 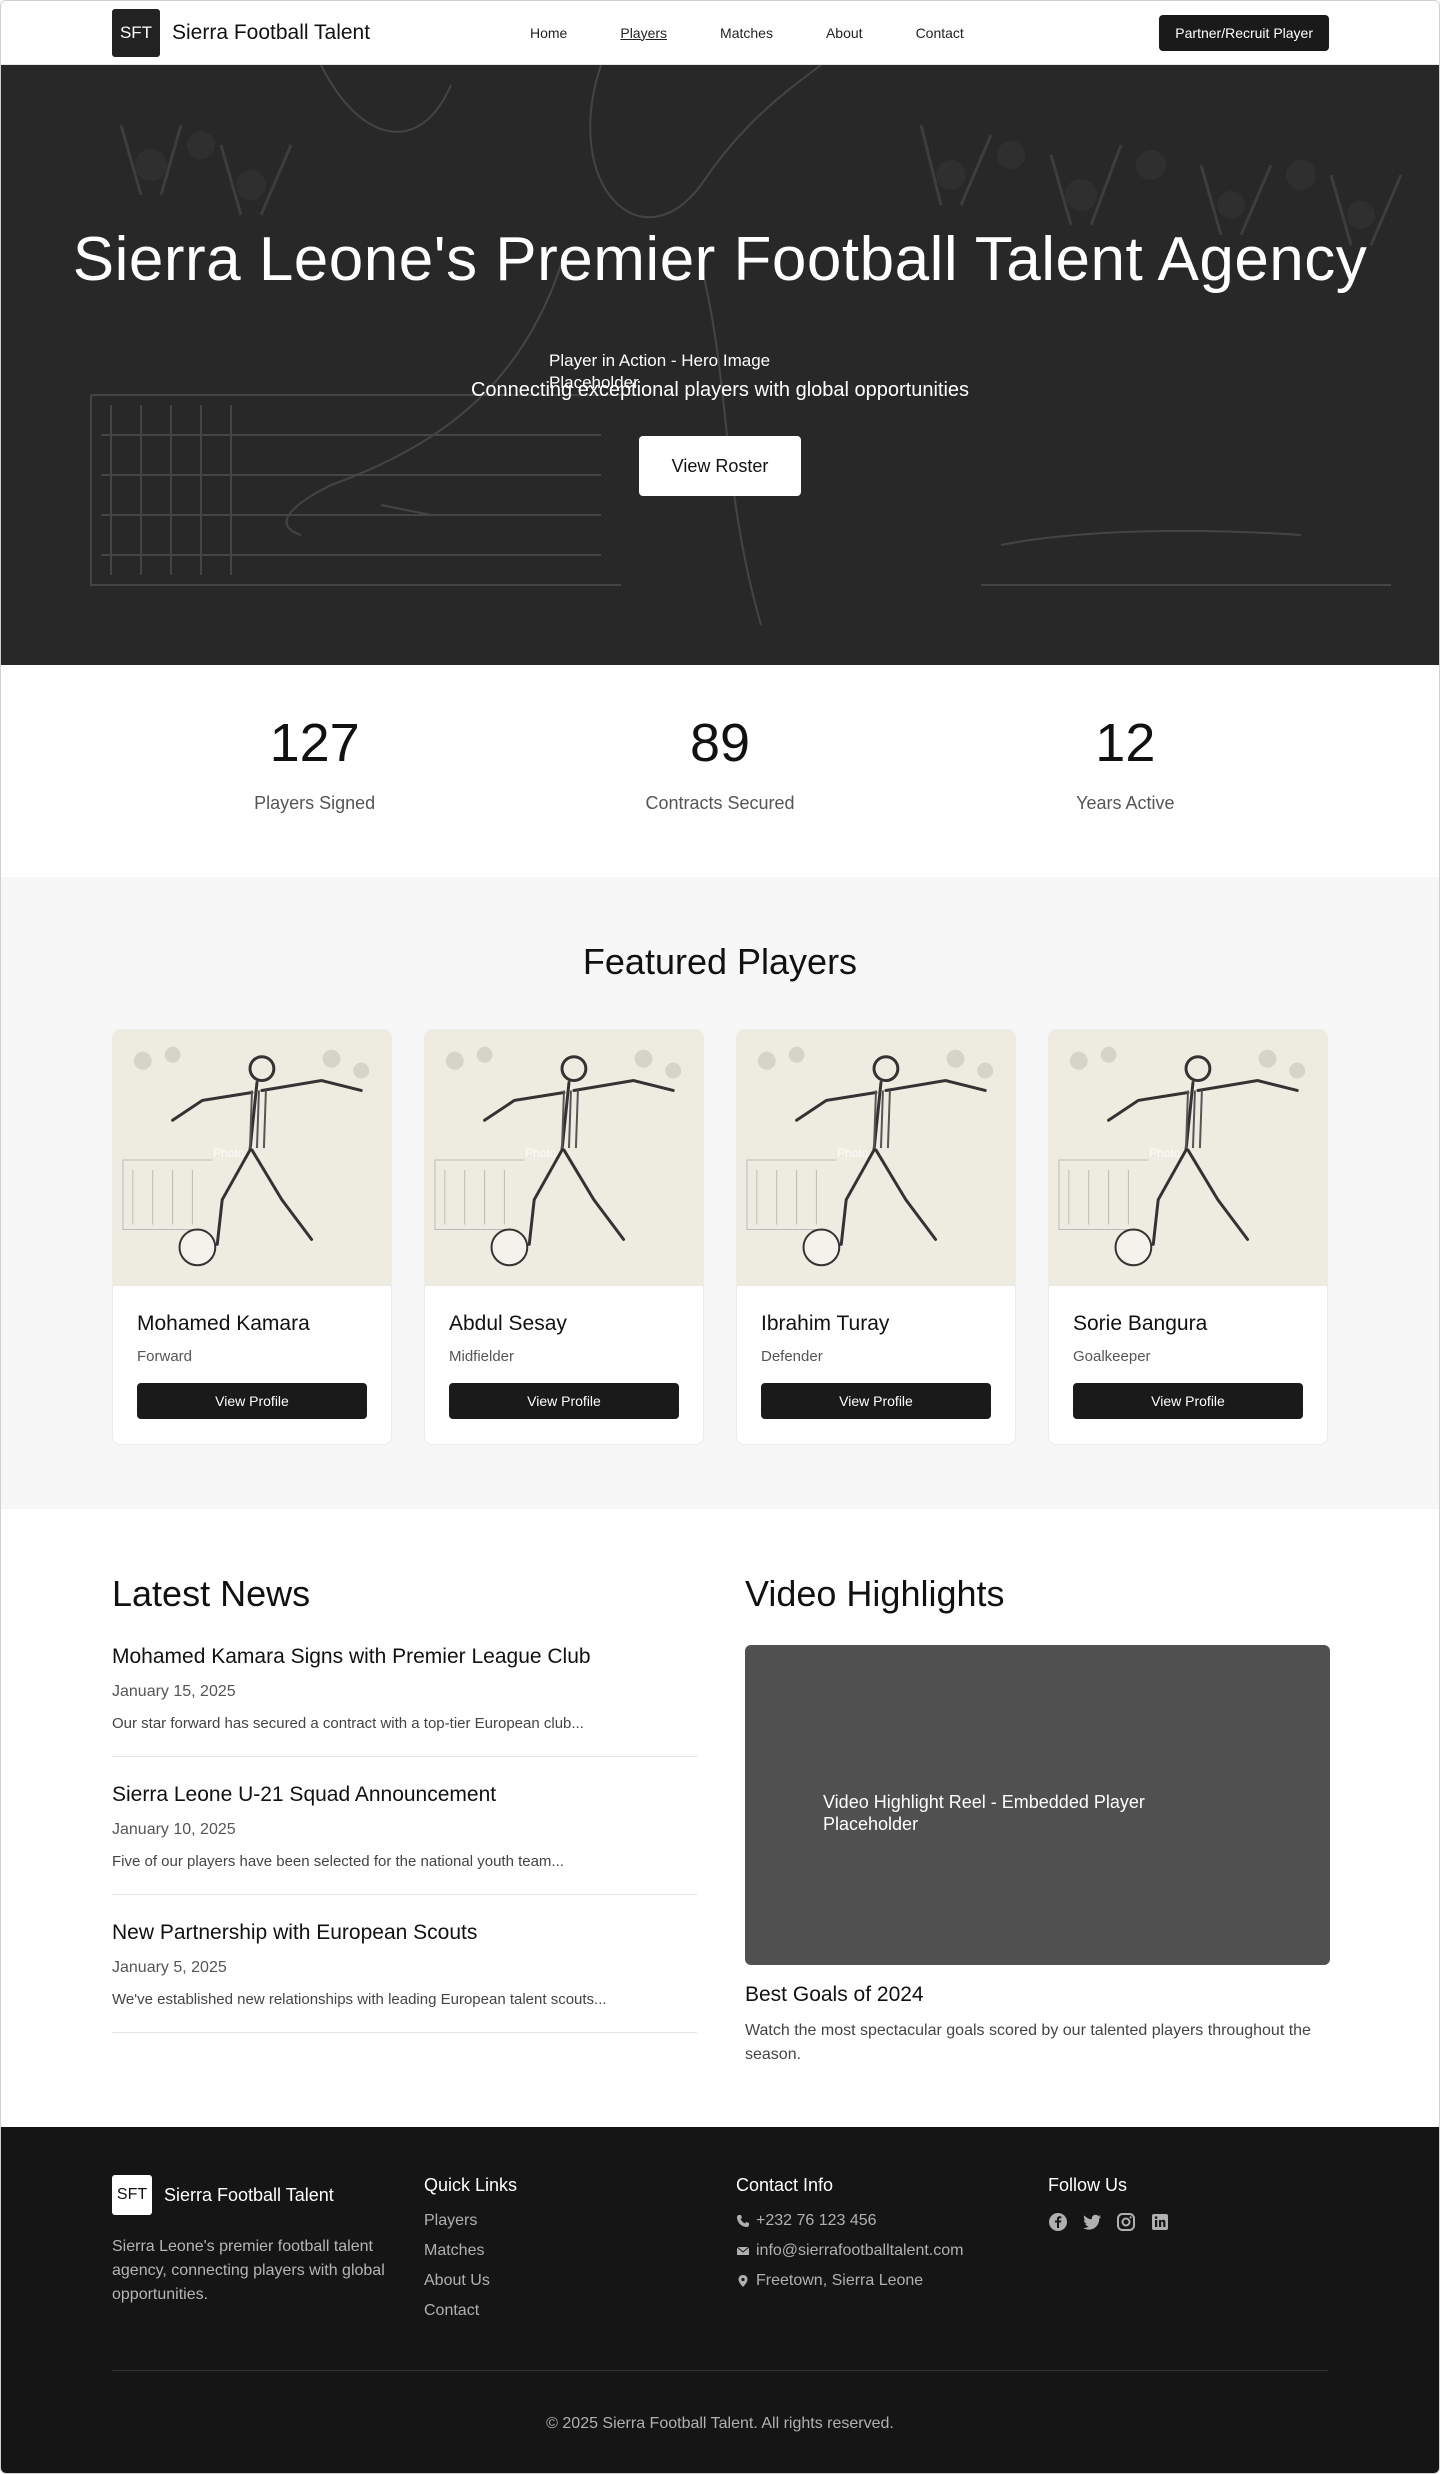 I want to click on social-icons, so click(x=1109, y=2222).